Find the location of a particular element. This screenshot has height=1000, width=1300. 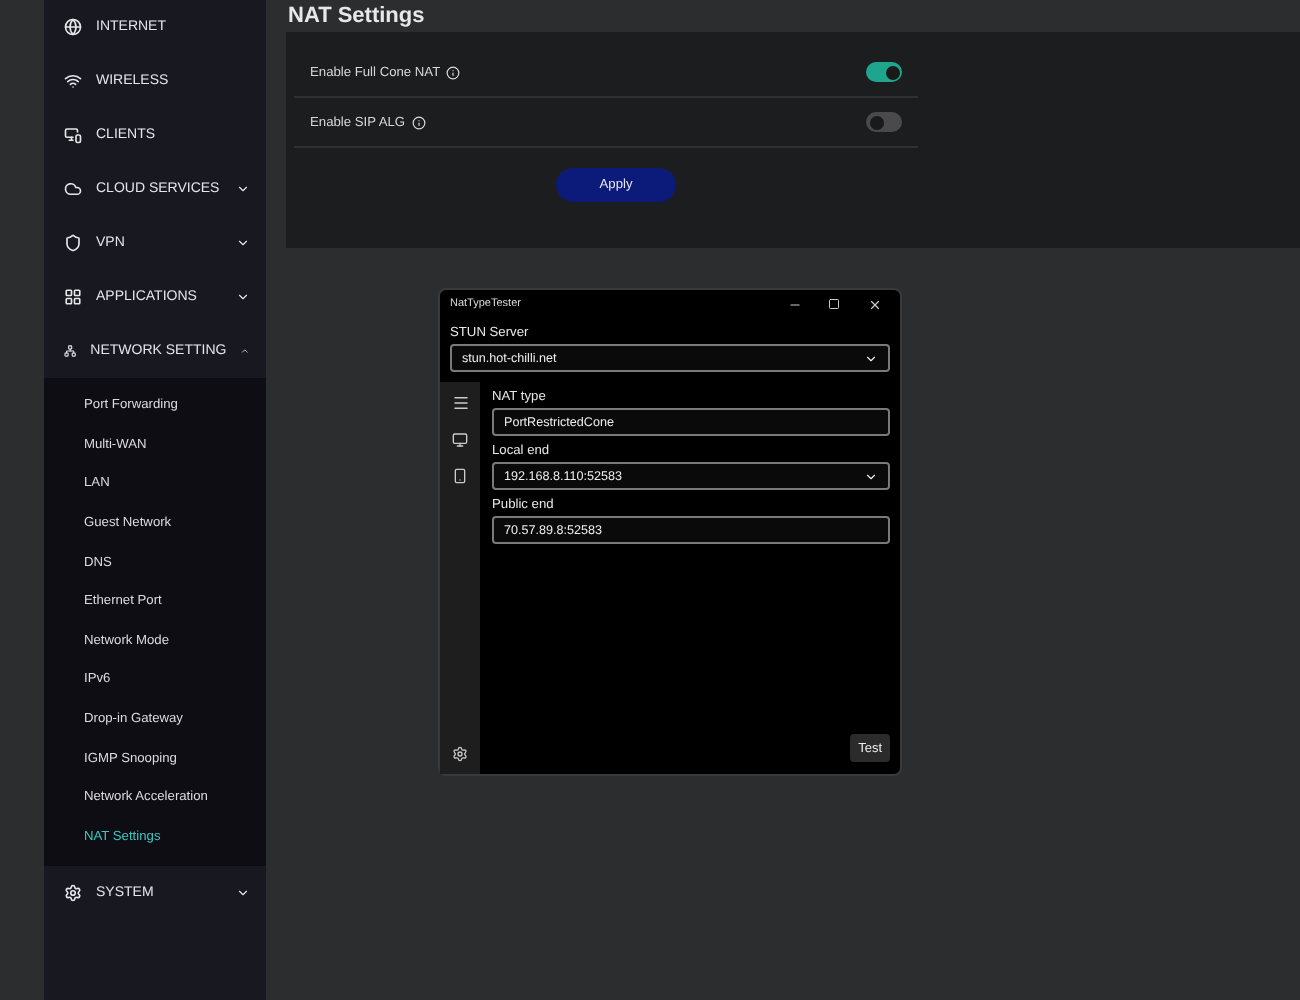

devices-icon is located at coordinates (73, 135).